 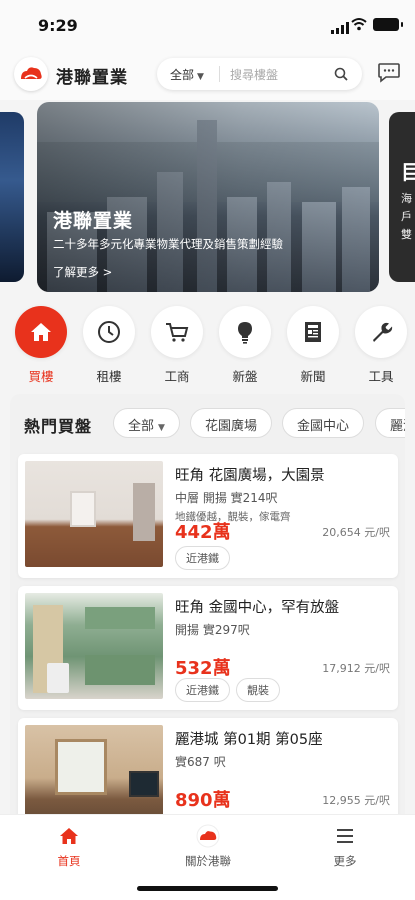 I want to click on filter-chip: 花園廣場, so click(x=231, y=423).